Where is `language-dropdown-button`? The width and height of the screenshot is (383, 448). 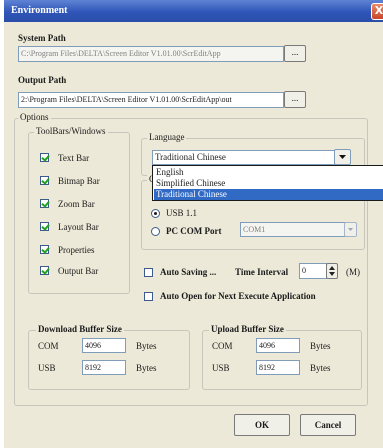 language-dropdown-button is located at coordinates (342, 157).